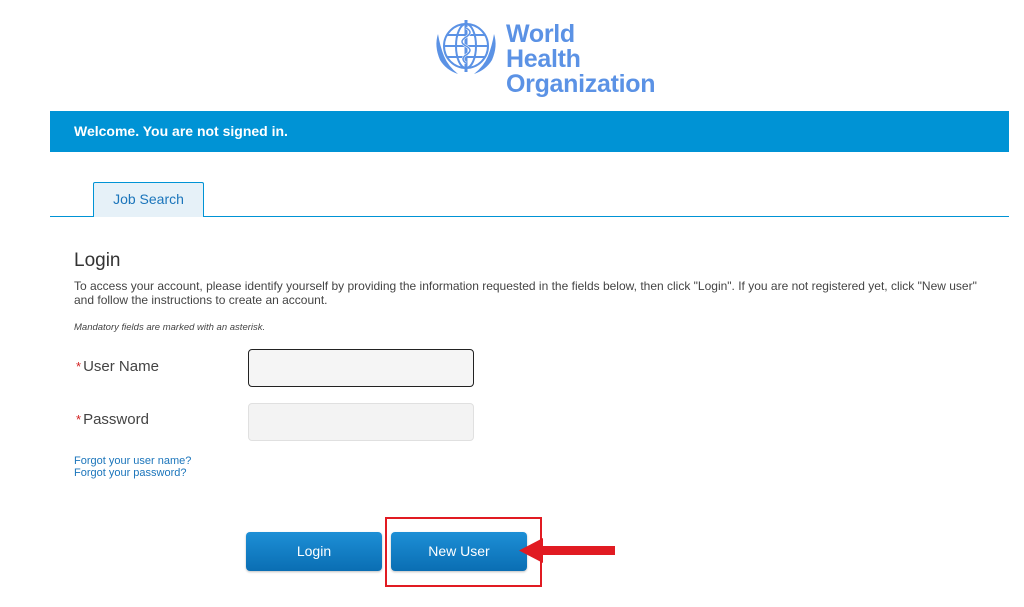  I want to click on who-emblem-icon, so click(466, 47).